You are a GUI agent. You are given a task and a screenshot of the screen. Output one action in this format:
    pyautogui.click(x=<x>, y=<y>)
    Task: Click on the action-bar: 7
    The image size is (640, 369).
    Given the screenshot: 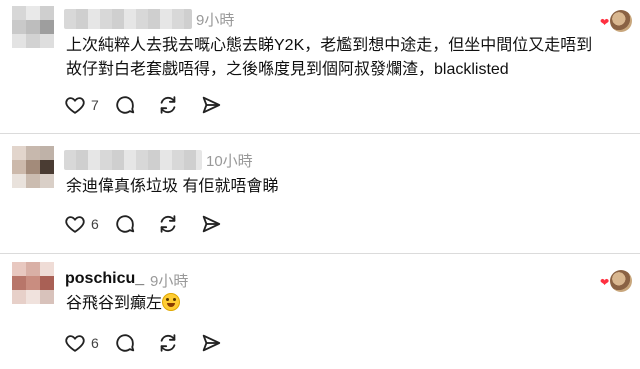 What is the action you would take?
    pyautogui.click(x=153, y=105)
    